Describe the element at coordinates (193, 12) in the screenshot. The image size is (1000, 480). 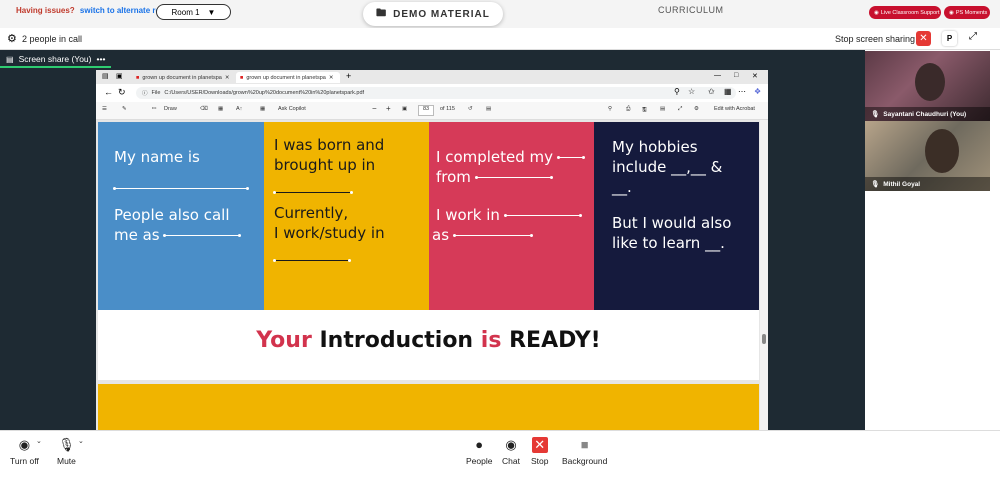
I see `room-select: Room 1 ▼` at that location.